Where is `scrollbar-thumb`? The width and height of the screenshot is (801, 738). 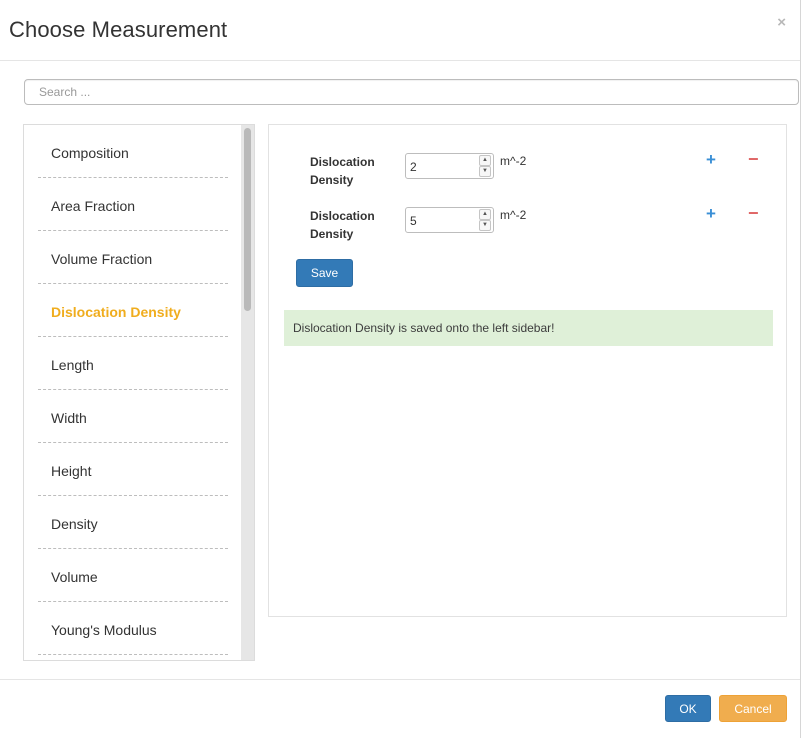
scrollbar-thumb is located at coordinates (247, 219).